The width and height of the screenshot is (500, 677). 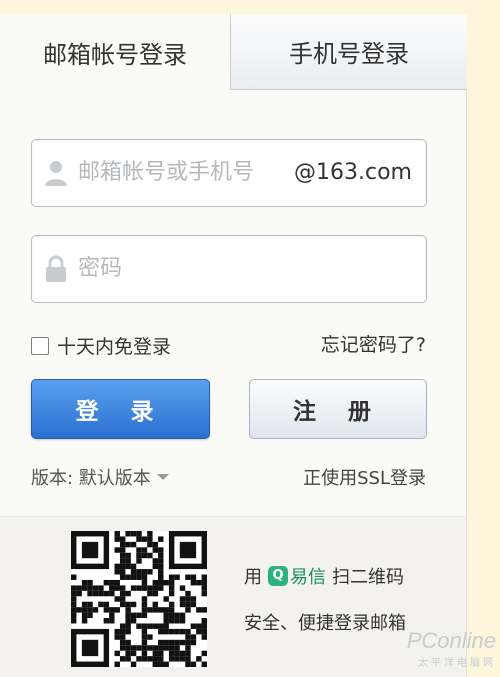 I want to click on watermark-sub: 太平洋电脑网, so click(x=457, y=663).